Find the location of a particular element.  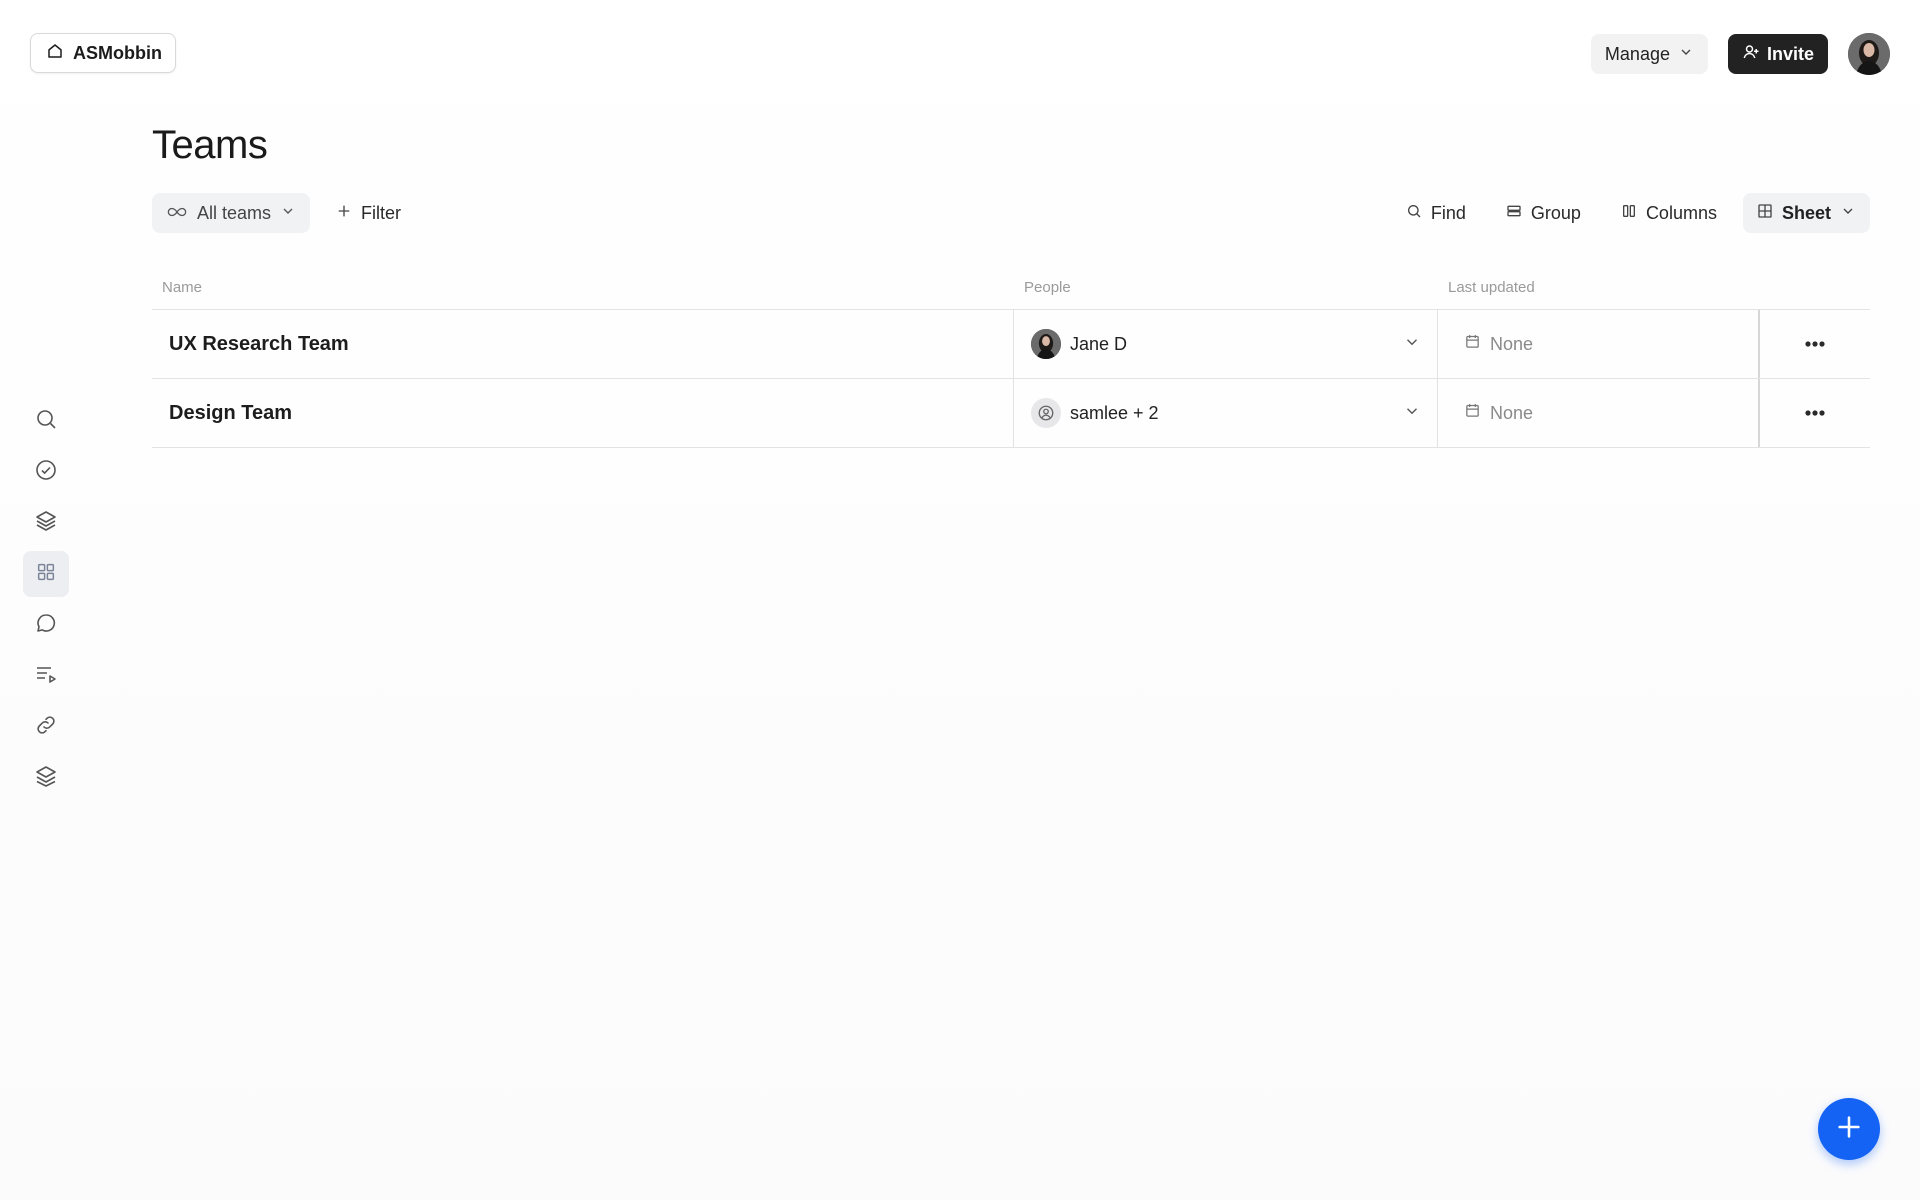

group-button: Group is located at coordinates (1543, 213).